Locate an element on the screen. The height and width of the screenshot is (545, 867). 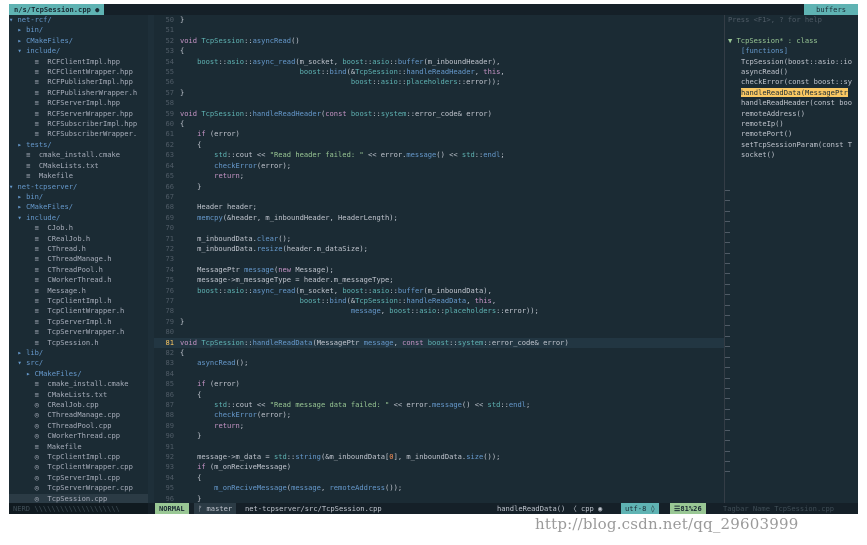
code-line: 85 if (error) is located at coordinates (439, 384).